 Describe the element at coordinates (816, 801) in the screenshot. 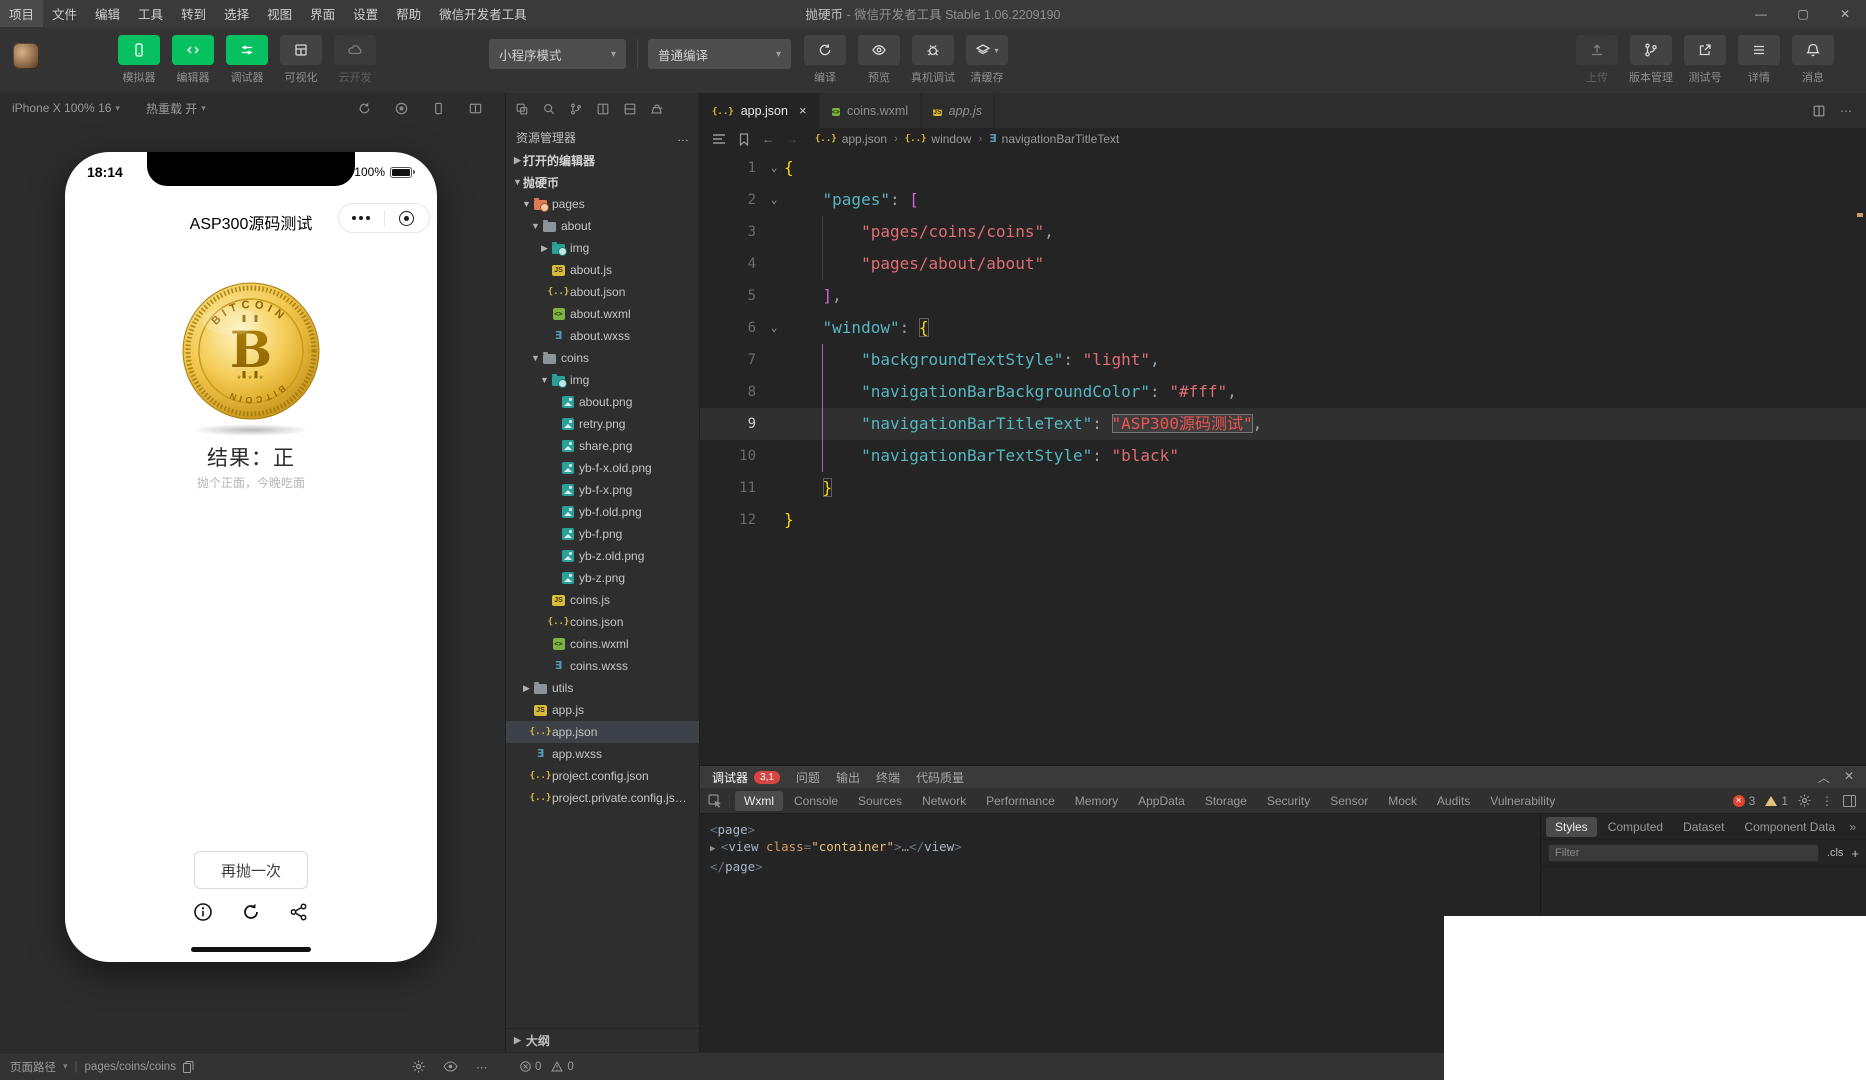

I see `devtools-tab-Console: Console` at that location.